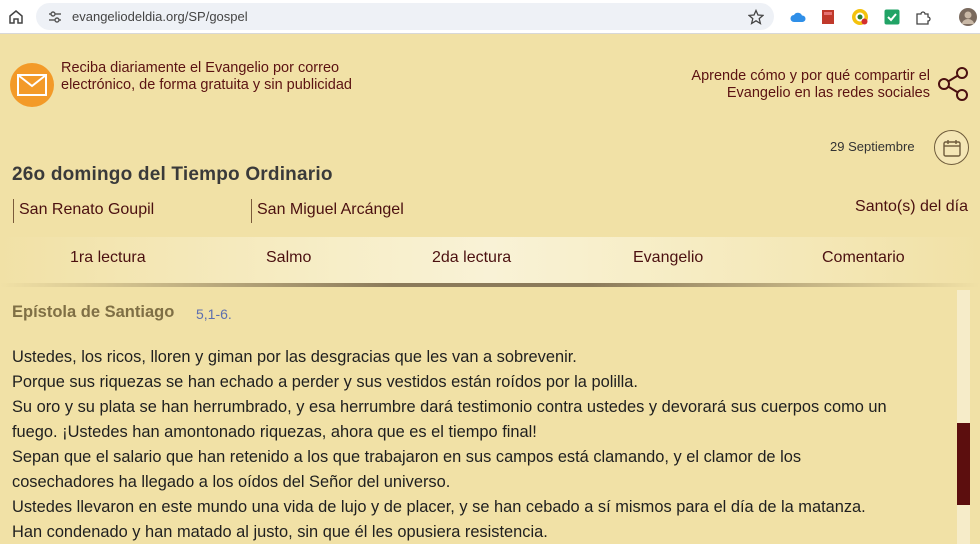 This screenshot has width=980, height=544. I want to click on tab-psalm: Salmo, so click(288, 258).